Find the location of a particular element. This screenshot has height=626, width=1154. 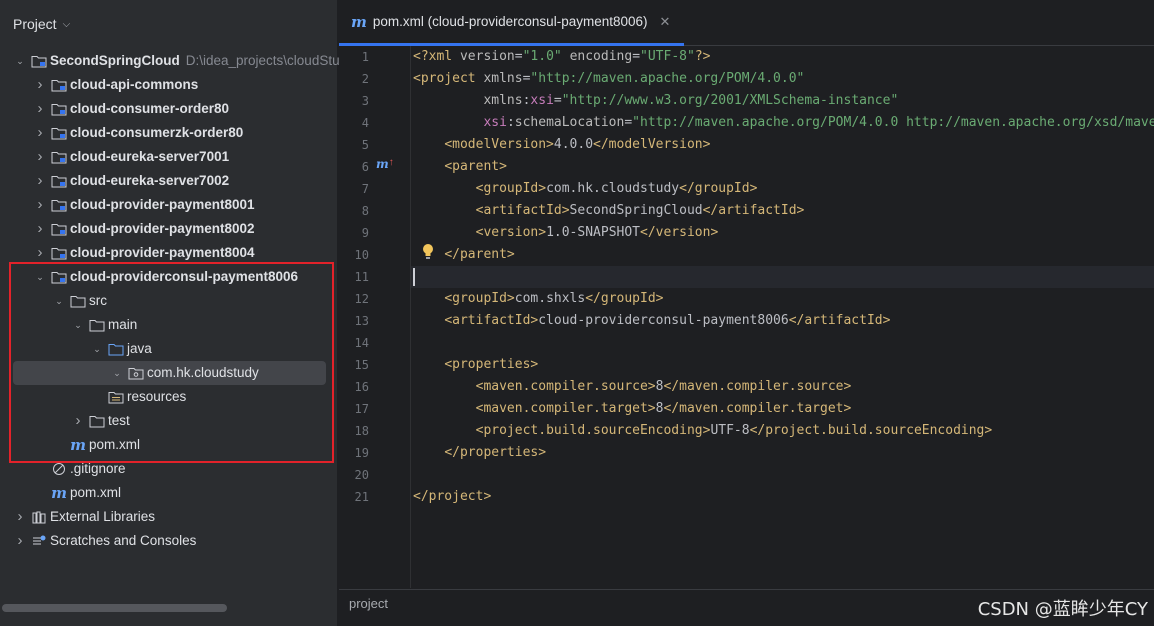

watermark: CSDN @蓝眸少年CY is located at coordinates (1062, 609).